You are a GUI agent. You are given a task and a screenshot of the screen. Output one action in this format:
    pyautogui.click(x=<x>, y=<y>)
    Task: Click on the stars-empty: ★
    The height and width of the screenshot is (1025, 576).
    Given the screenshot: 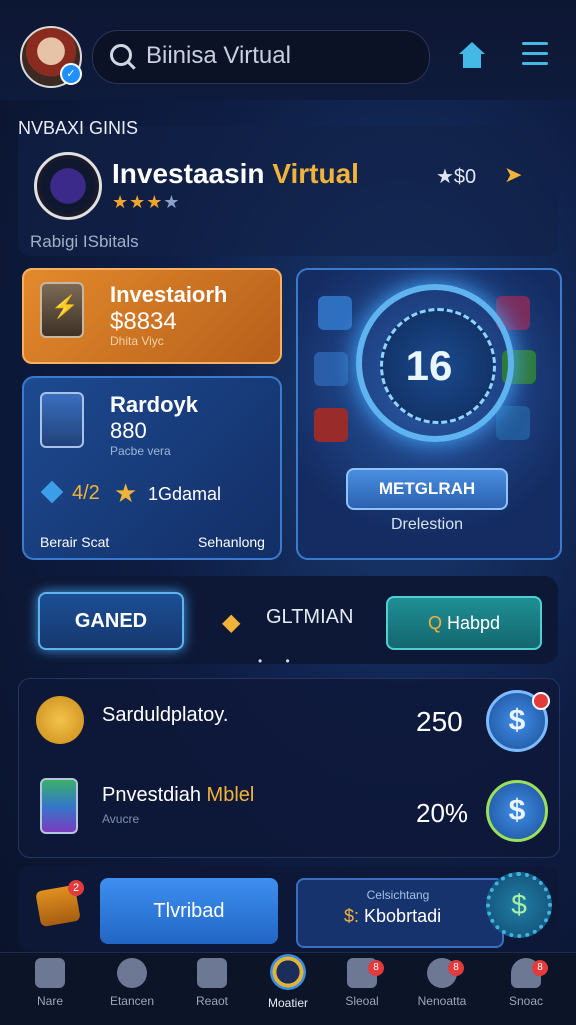 What is the action you would take?
    pyautogui.click(x=172, y=202)
    